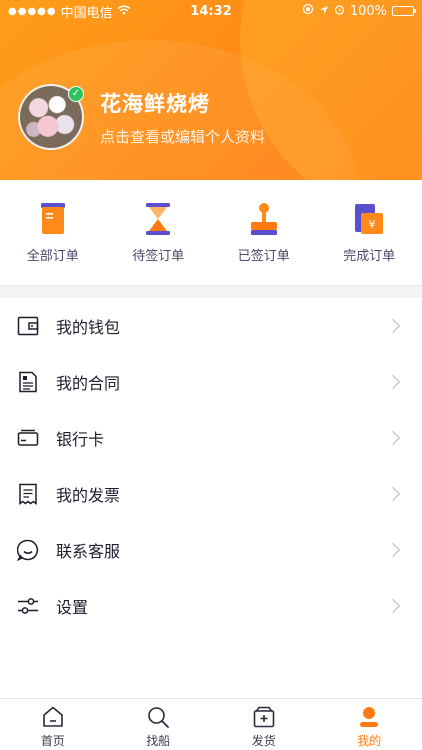 This screenshot has height=750, width=422. I want to click on battery-percent: 100%, so click(368, 11).